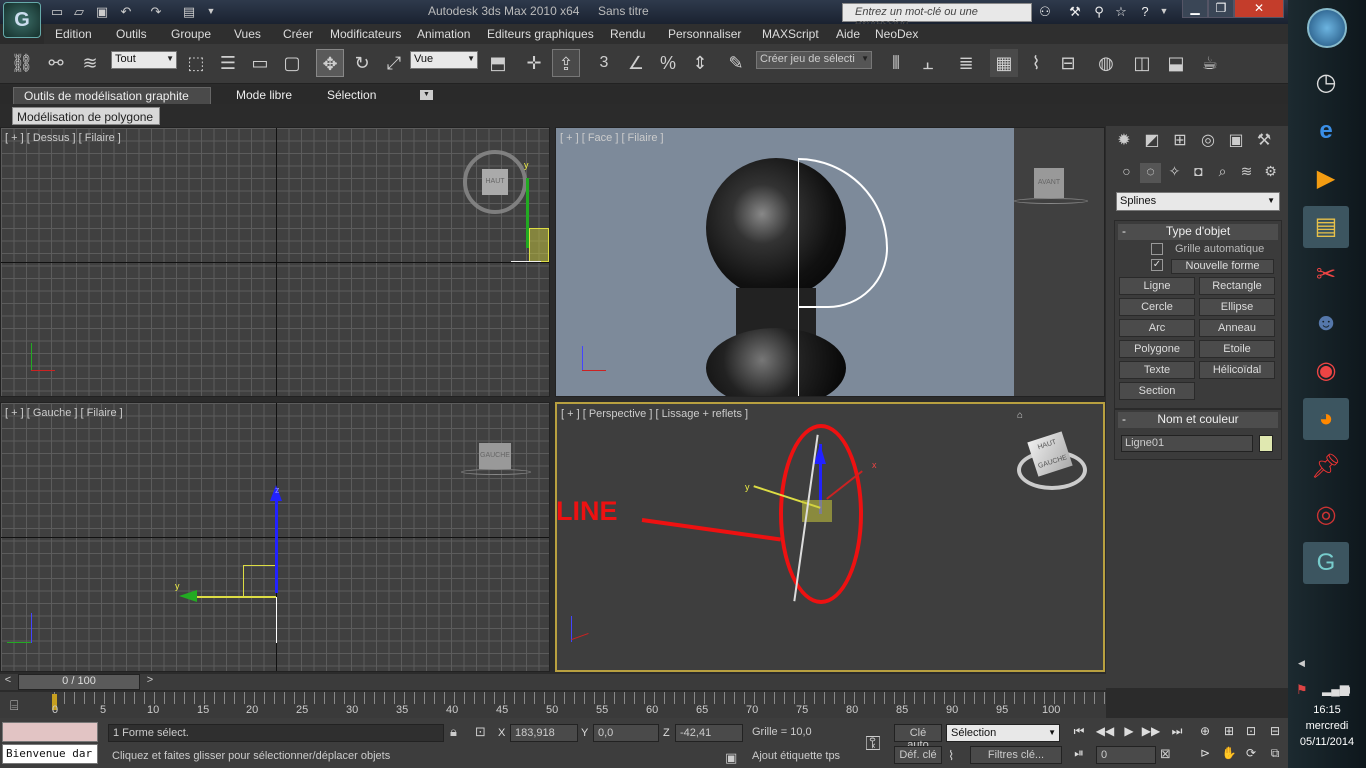 The width and height of the screenshot is (1366, 768). I want to click on menu-editeurs-graphiques: Editeurs graphiques, so click(540, 34).